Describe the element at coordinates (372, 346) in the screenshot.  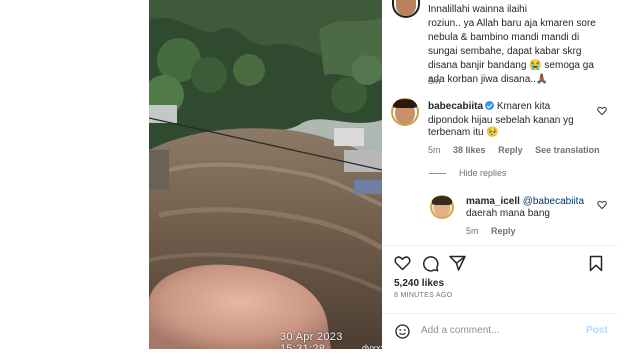
I see `video-timestamp-sub: dyxxx` at that location.